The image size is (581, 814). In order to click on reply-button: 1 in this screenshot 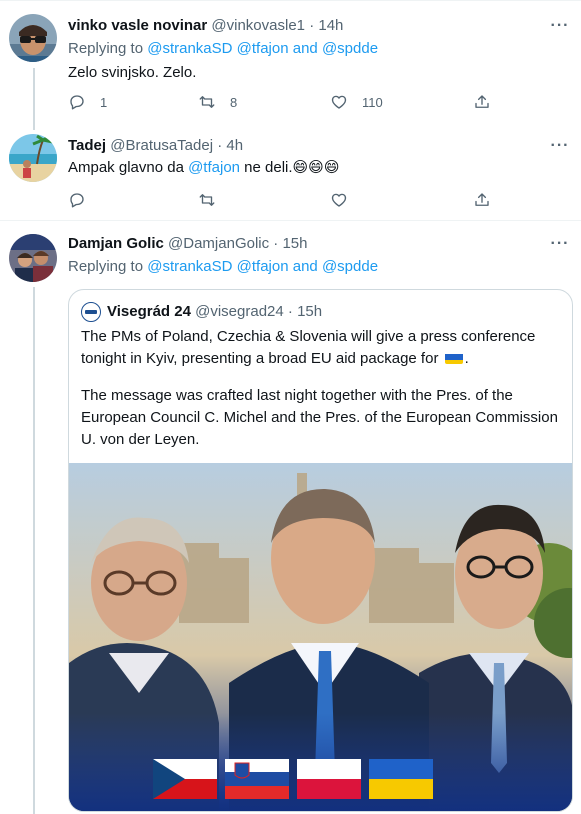, I will do `click(87, 102)`.